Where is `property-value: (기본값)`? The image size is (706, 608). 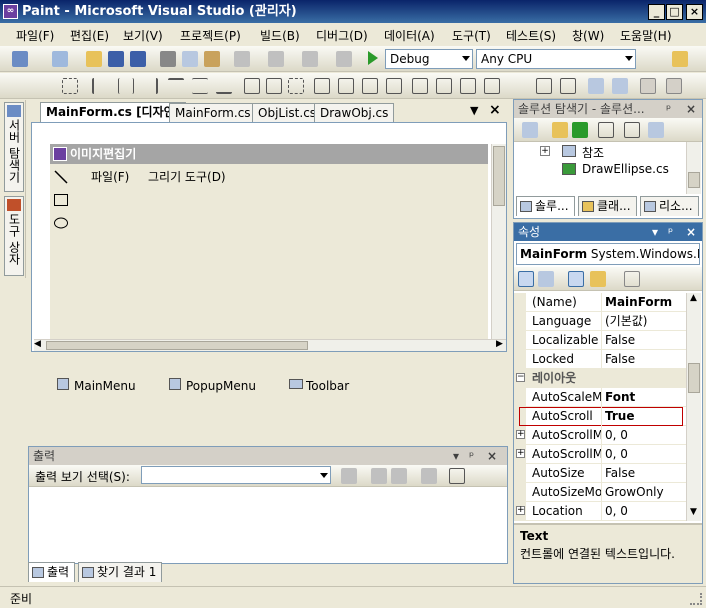
property-value: (기본값) is located at coordinates (641, 321).